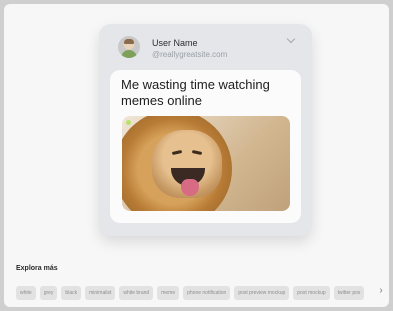 The image size is (393, 311). I want to click on status-dot, so click(128, 122).